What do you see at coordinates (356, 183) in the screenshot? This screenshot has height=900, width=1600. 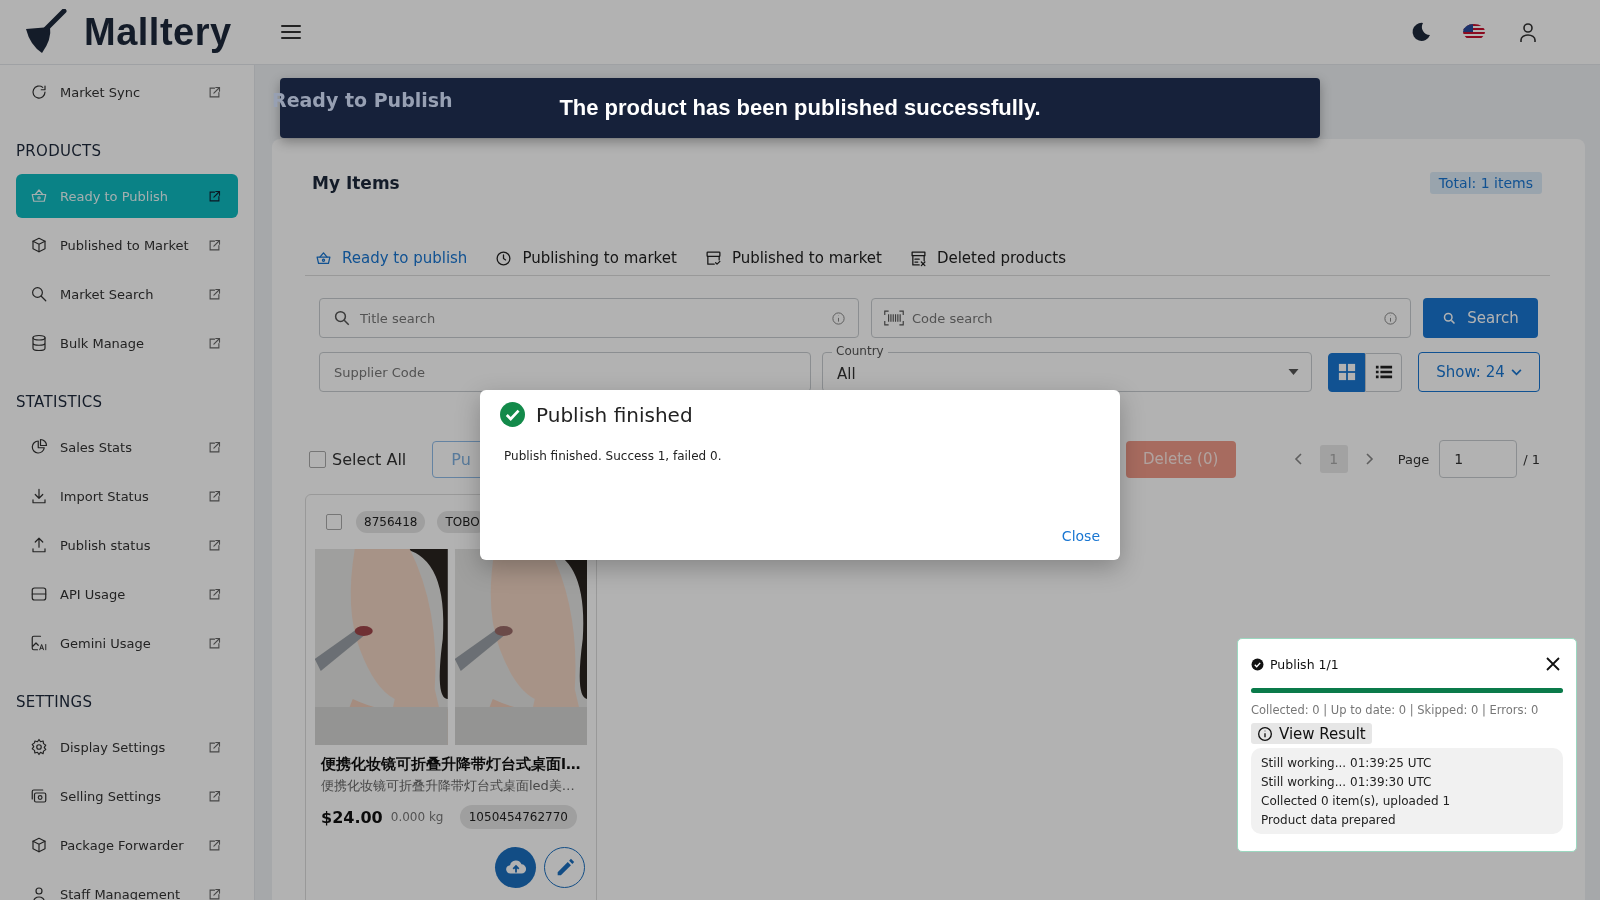 I see `panel-title: My Items` at bounding box center [356, 183].